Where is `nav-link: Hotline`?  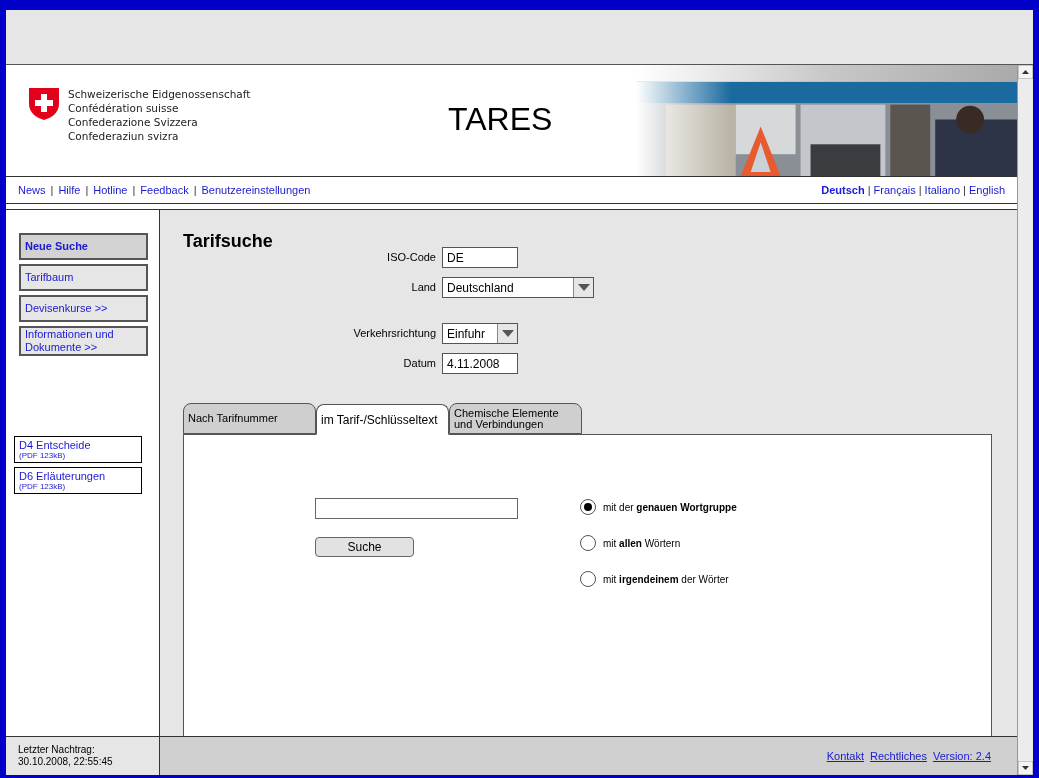 nav-link: Hotline is located at coordinates (110, 190).